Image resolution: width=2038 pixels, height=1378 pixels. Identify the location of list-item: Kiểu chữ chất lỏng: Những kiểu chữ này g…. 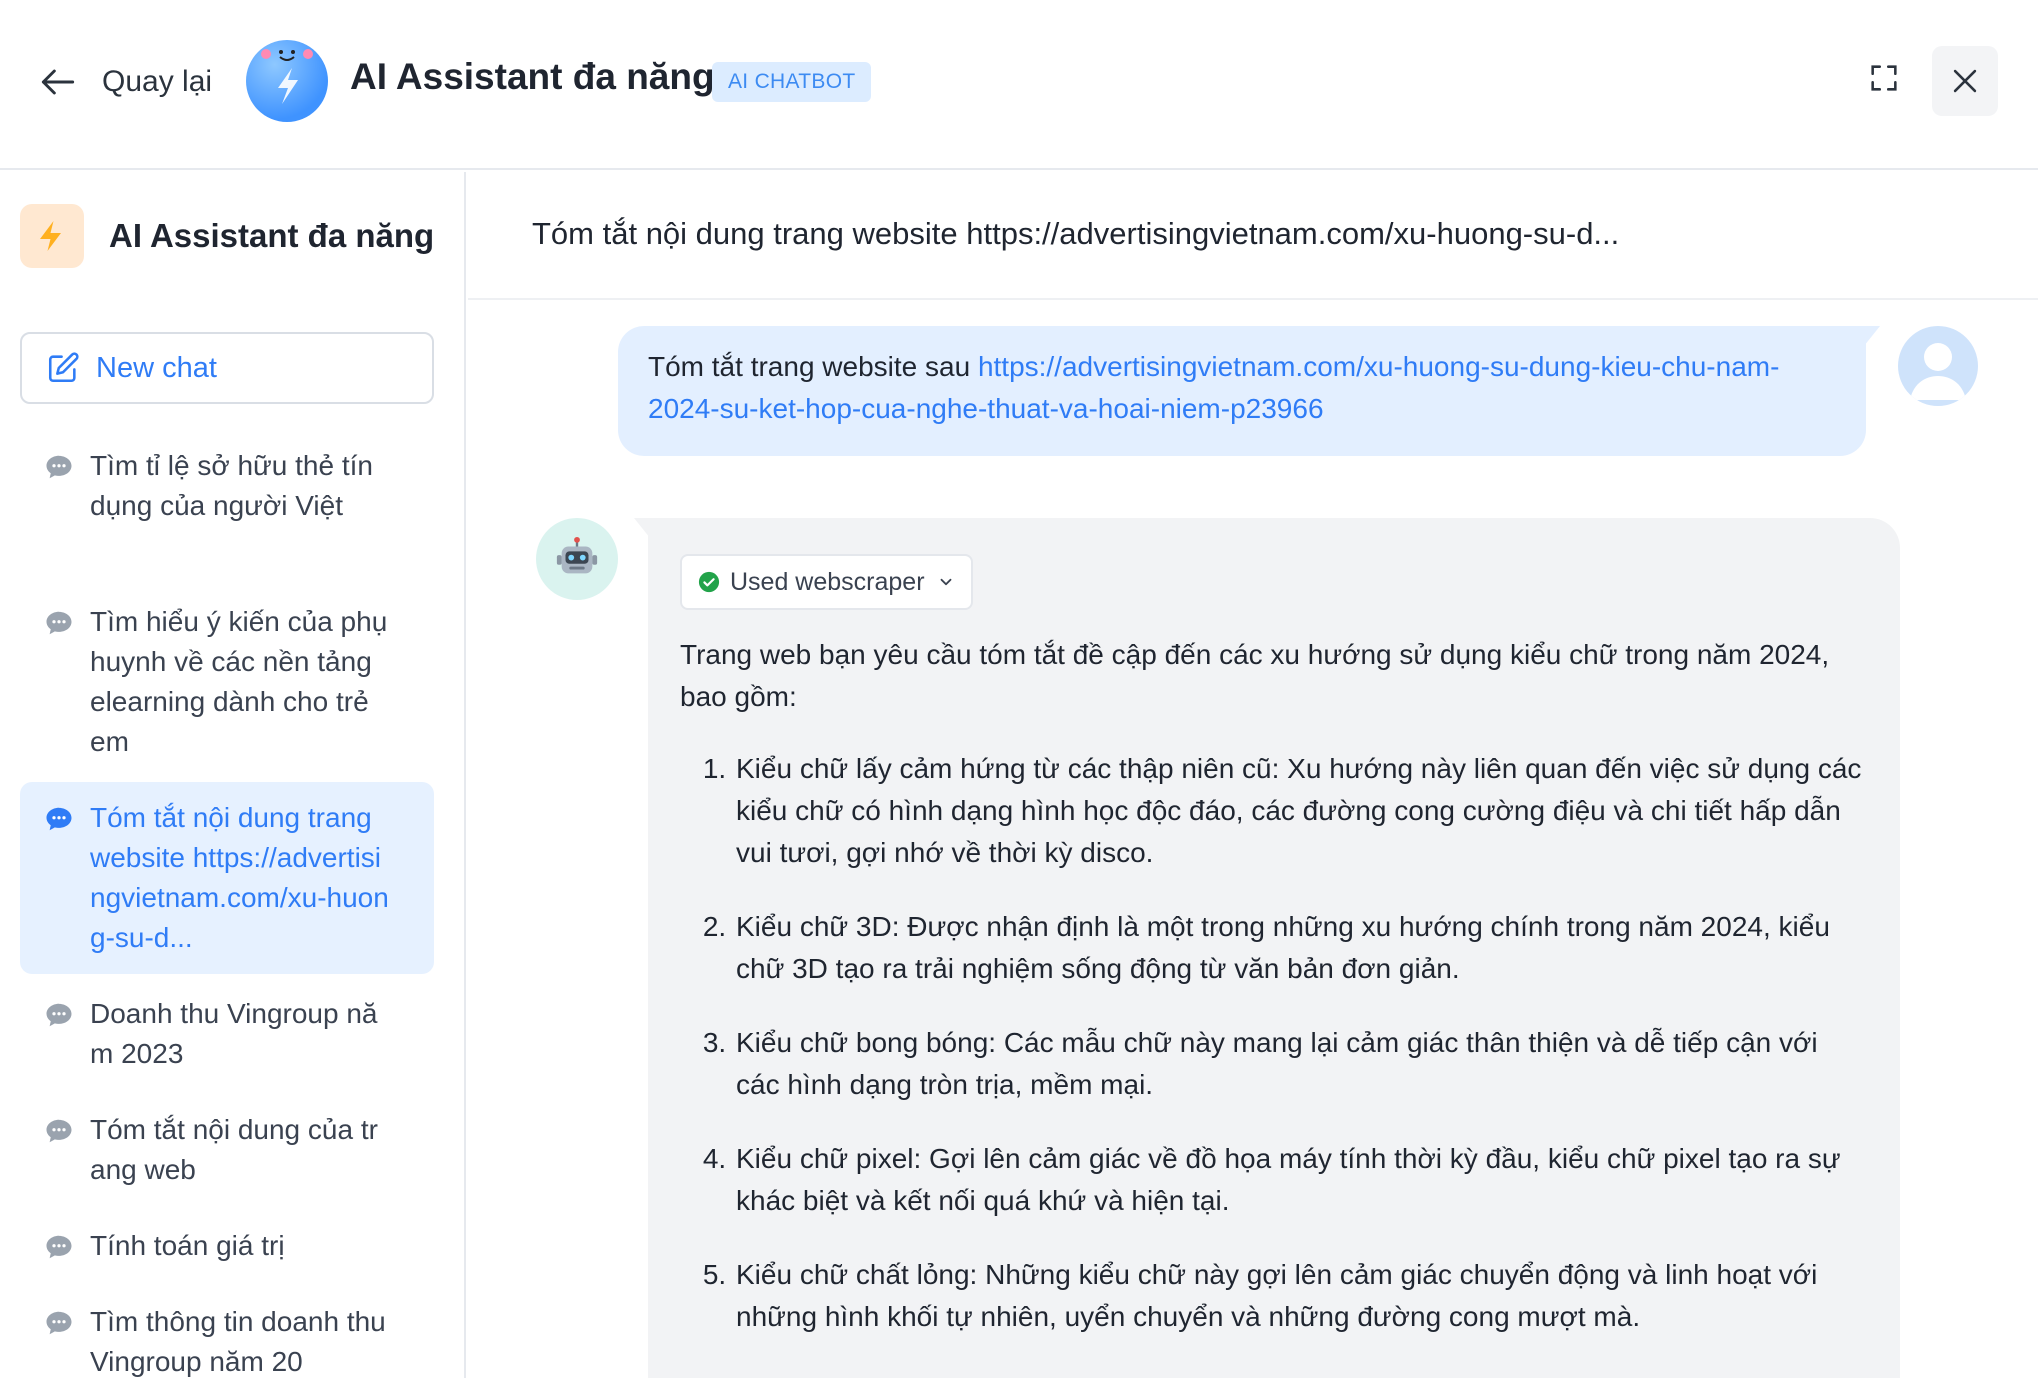
(1301, 1296).